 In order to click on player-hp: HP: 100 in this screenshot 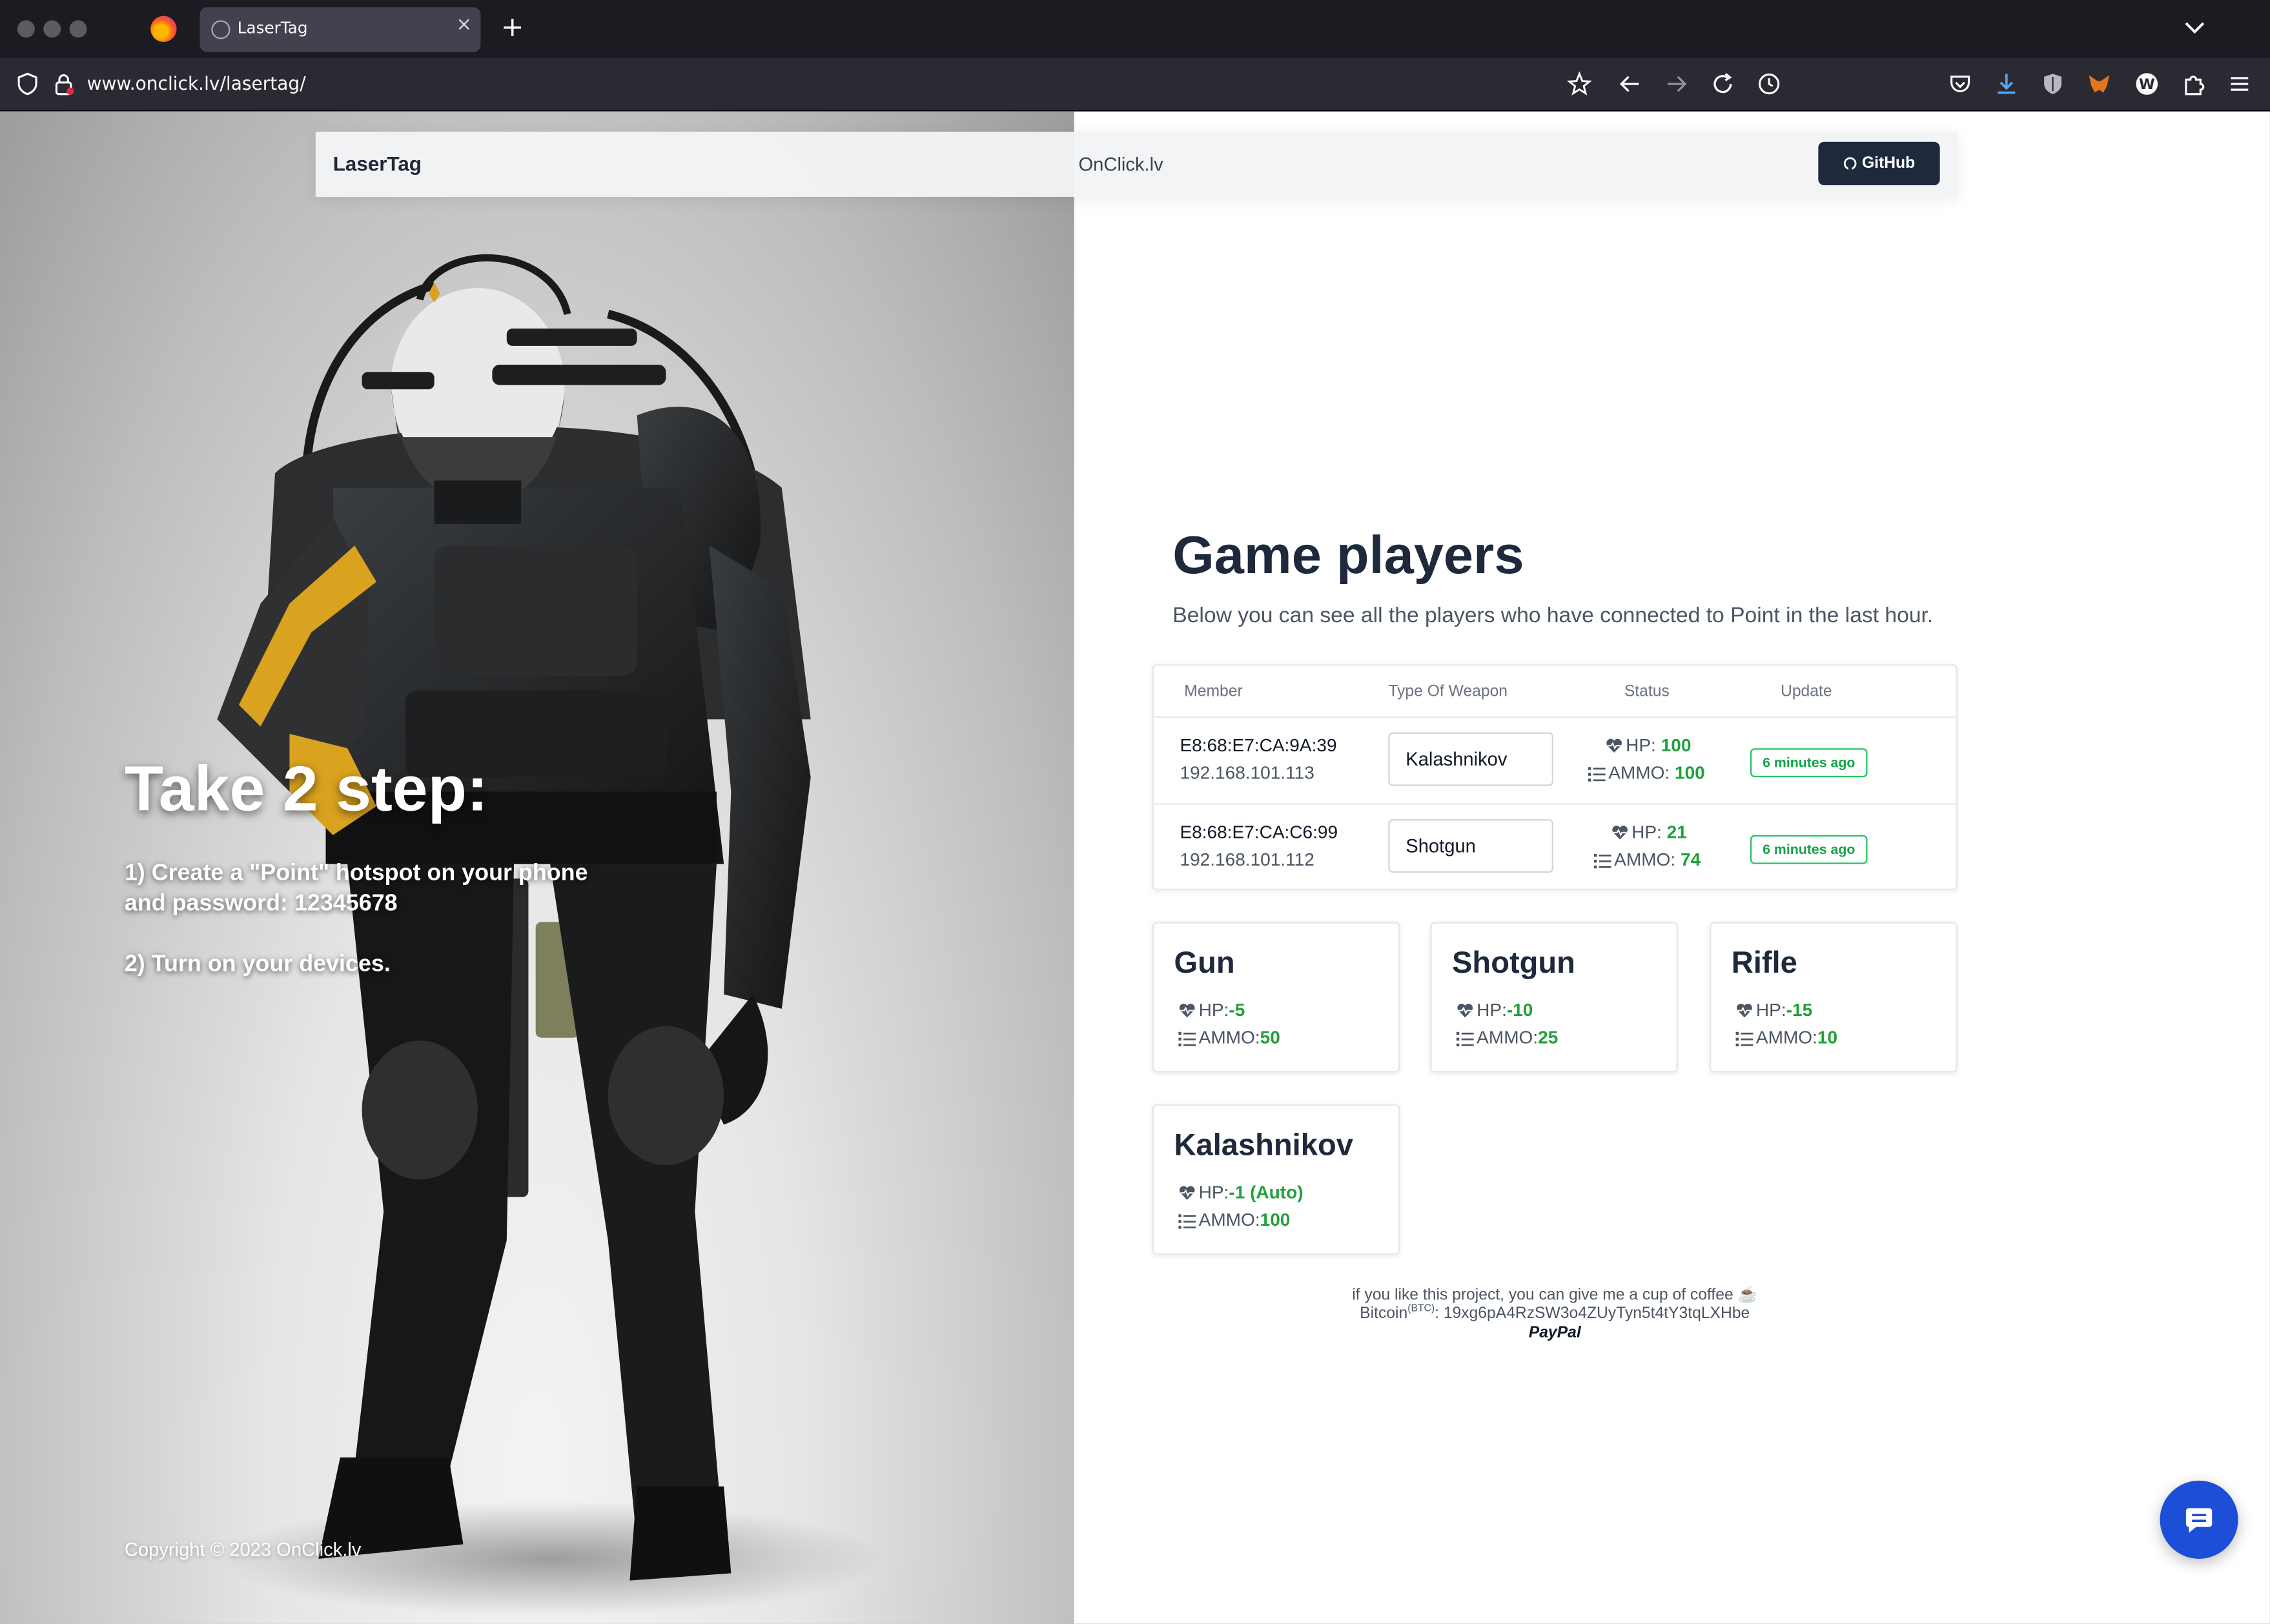, I will do `click(1649, 745)`.